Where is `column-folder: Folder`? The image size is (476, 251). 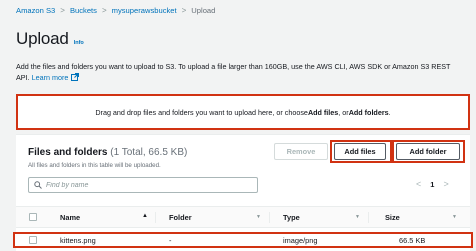
column-folder: Folder is located at coordinates (180, 217).